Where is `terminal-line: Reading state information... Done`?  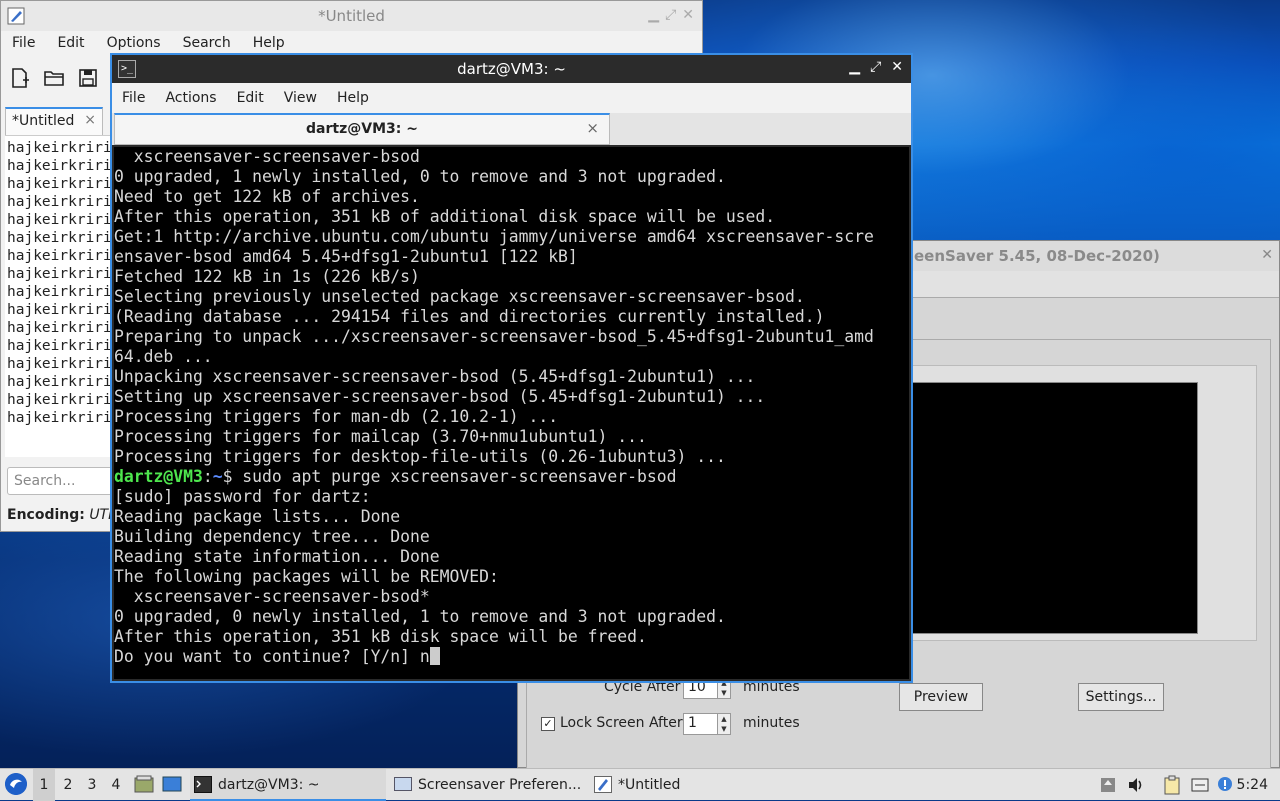
terminal-line: Reading state information... Done is located at coordinates (277, 556).